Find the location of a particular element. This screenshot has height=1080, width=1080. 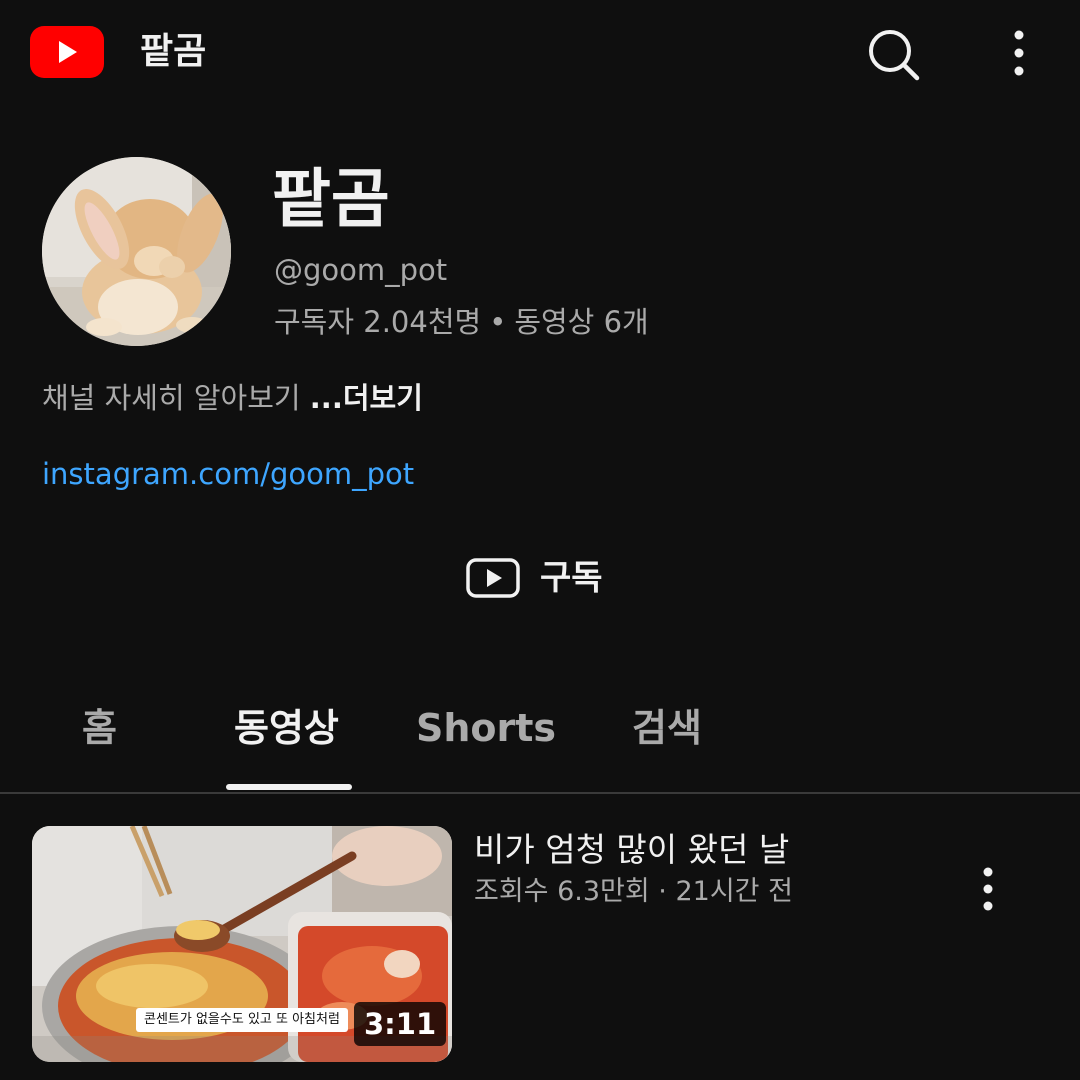

video-more-button is located at coordinates (988, 889).